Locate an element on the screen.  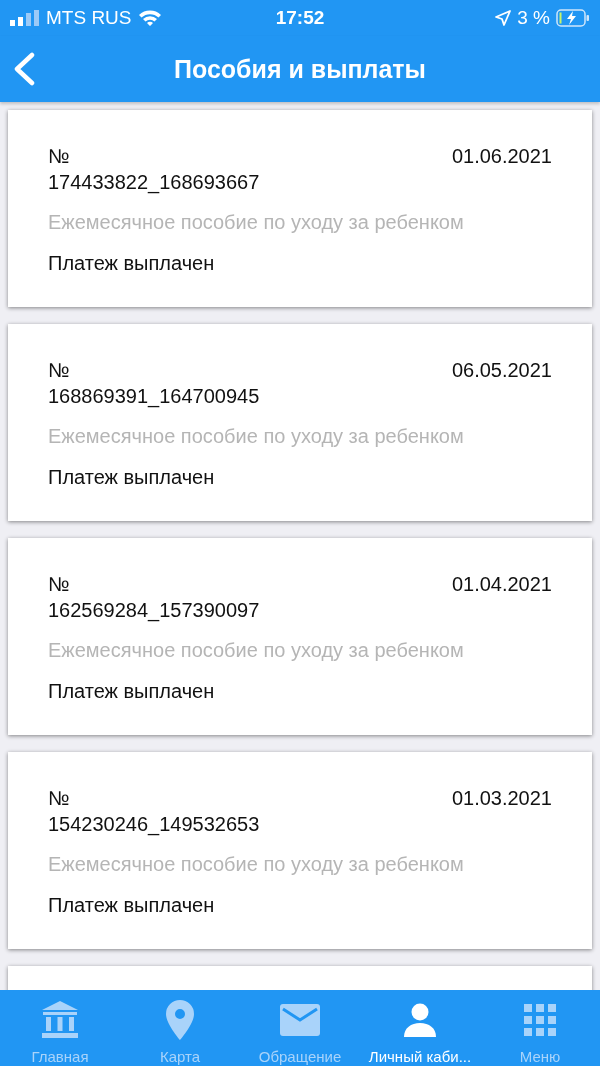
battery-percent: 3 % is located at coordinates (533, 18).